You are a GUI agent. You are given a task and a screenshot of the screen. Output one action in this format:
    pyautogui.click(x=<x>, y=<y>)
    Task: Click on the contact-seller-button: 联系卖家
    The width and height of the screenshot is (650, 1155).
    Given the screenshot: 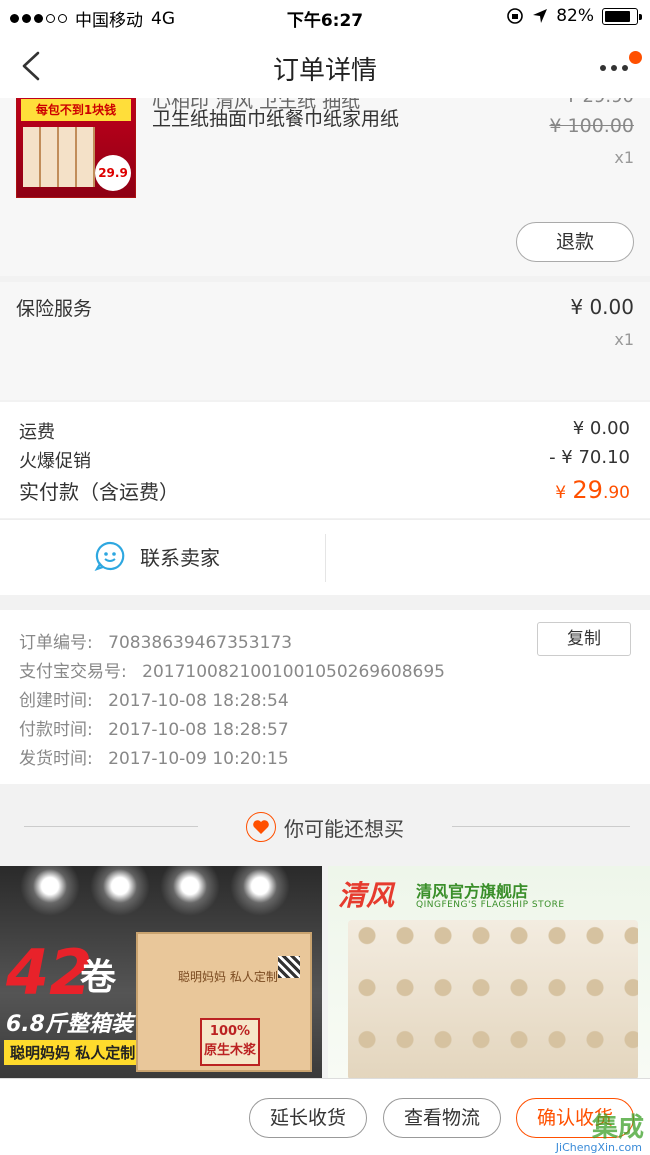 What is the action you would take?
    pyautogui.click(x=157, y=556)
    